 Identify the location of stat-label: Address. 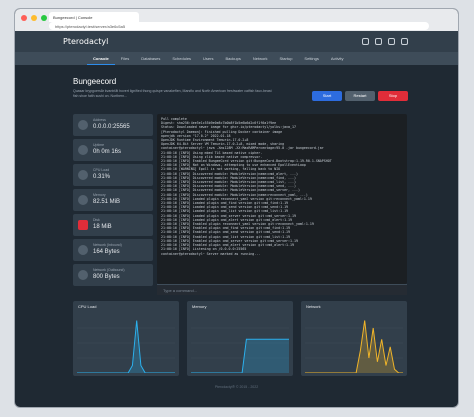
(99, 120).